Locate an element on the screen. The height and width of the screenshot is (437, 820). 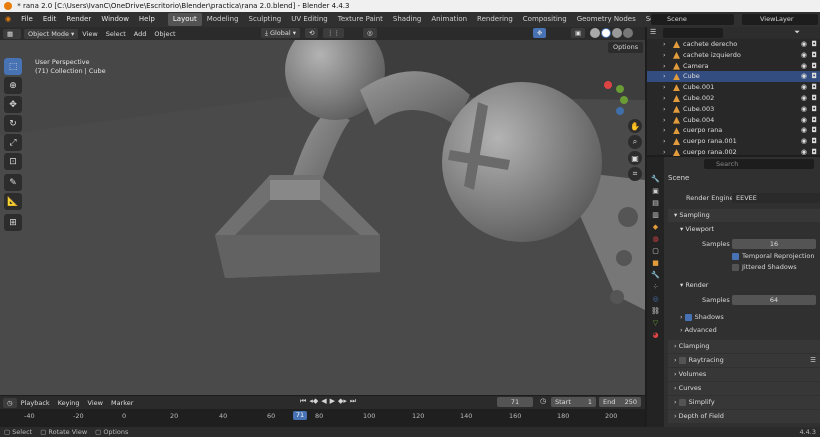
viewport-subpanel-header: ▾ Viewport is located at coordinates (744, 229).